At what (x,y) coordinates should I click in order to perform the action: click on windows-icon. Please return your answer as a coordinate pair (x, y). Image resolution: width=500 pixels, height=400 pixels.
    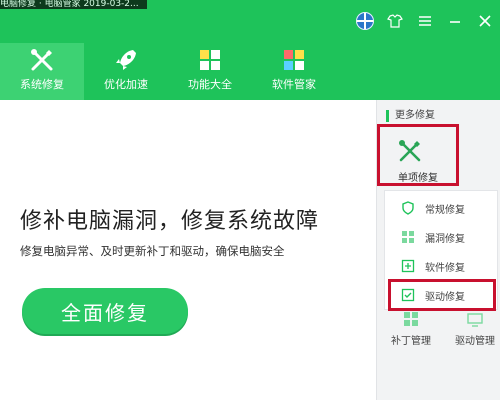
    Looking at the image, I should click on (408, 237).